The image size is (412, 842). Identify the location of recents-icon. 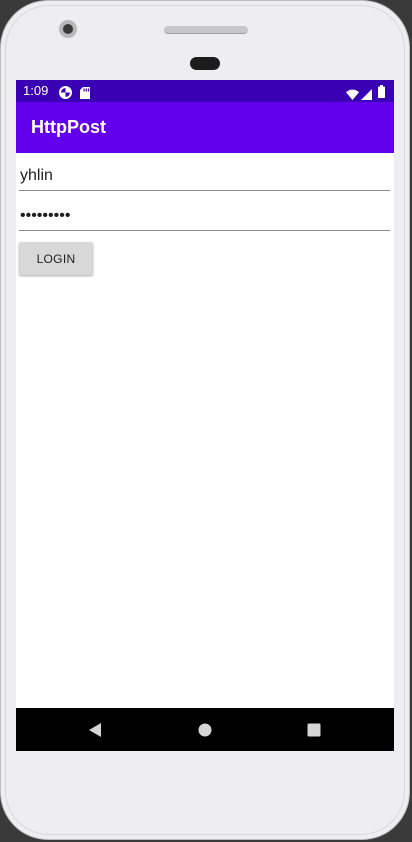
(314, 730).